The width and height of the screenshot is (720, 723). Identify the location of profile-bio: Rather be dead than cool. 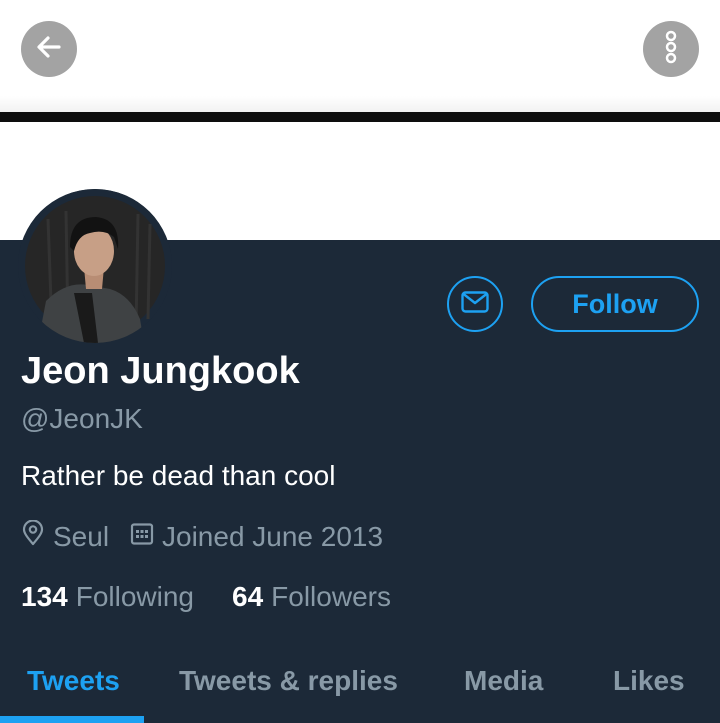
(178, 475).